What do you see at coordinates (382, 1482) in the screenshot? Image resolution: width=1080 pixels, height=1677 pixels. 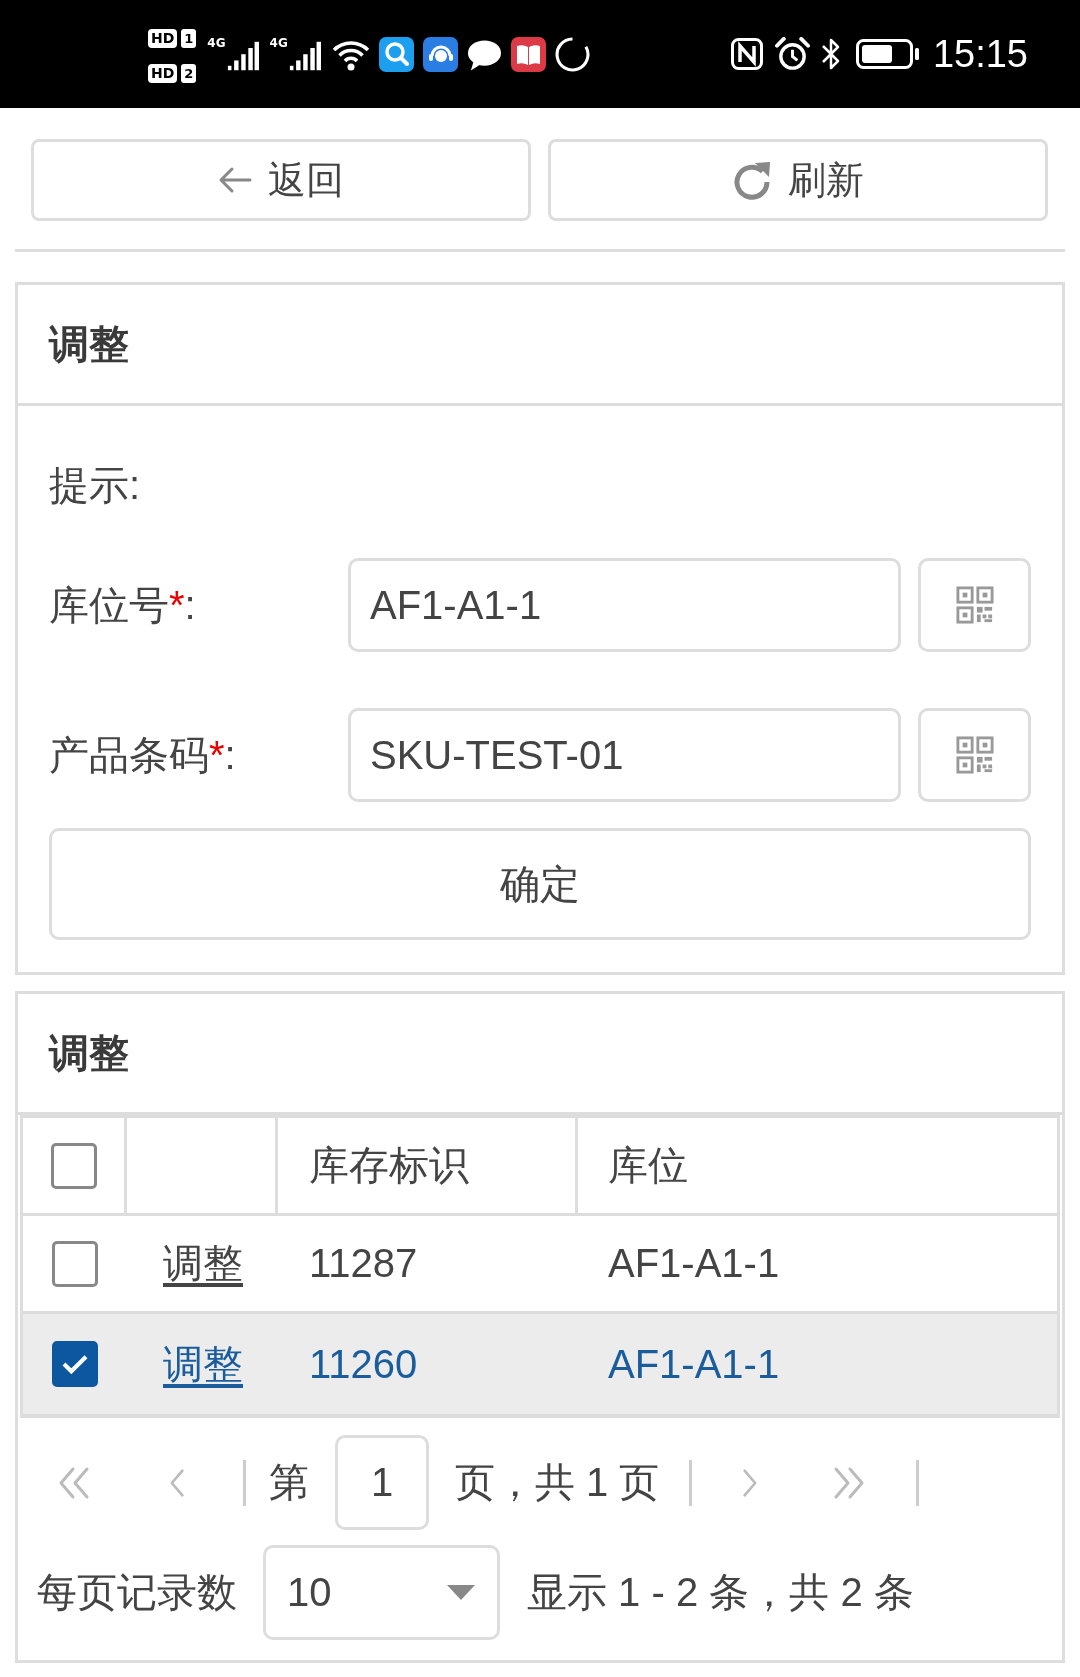 I see `page-number-input: 1` at bounding box center [382, 1482].